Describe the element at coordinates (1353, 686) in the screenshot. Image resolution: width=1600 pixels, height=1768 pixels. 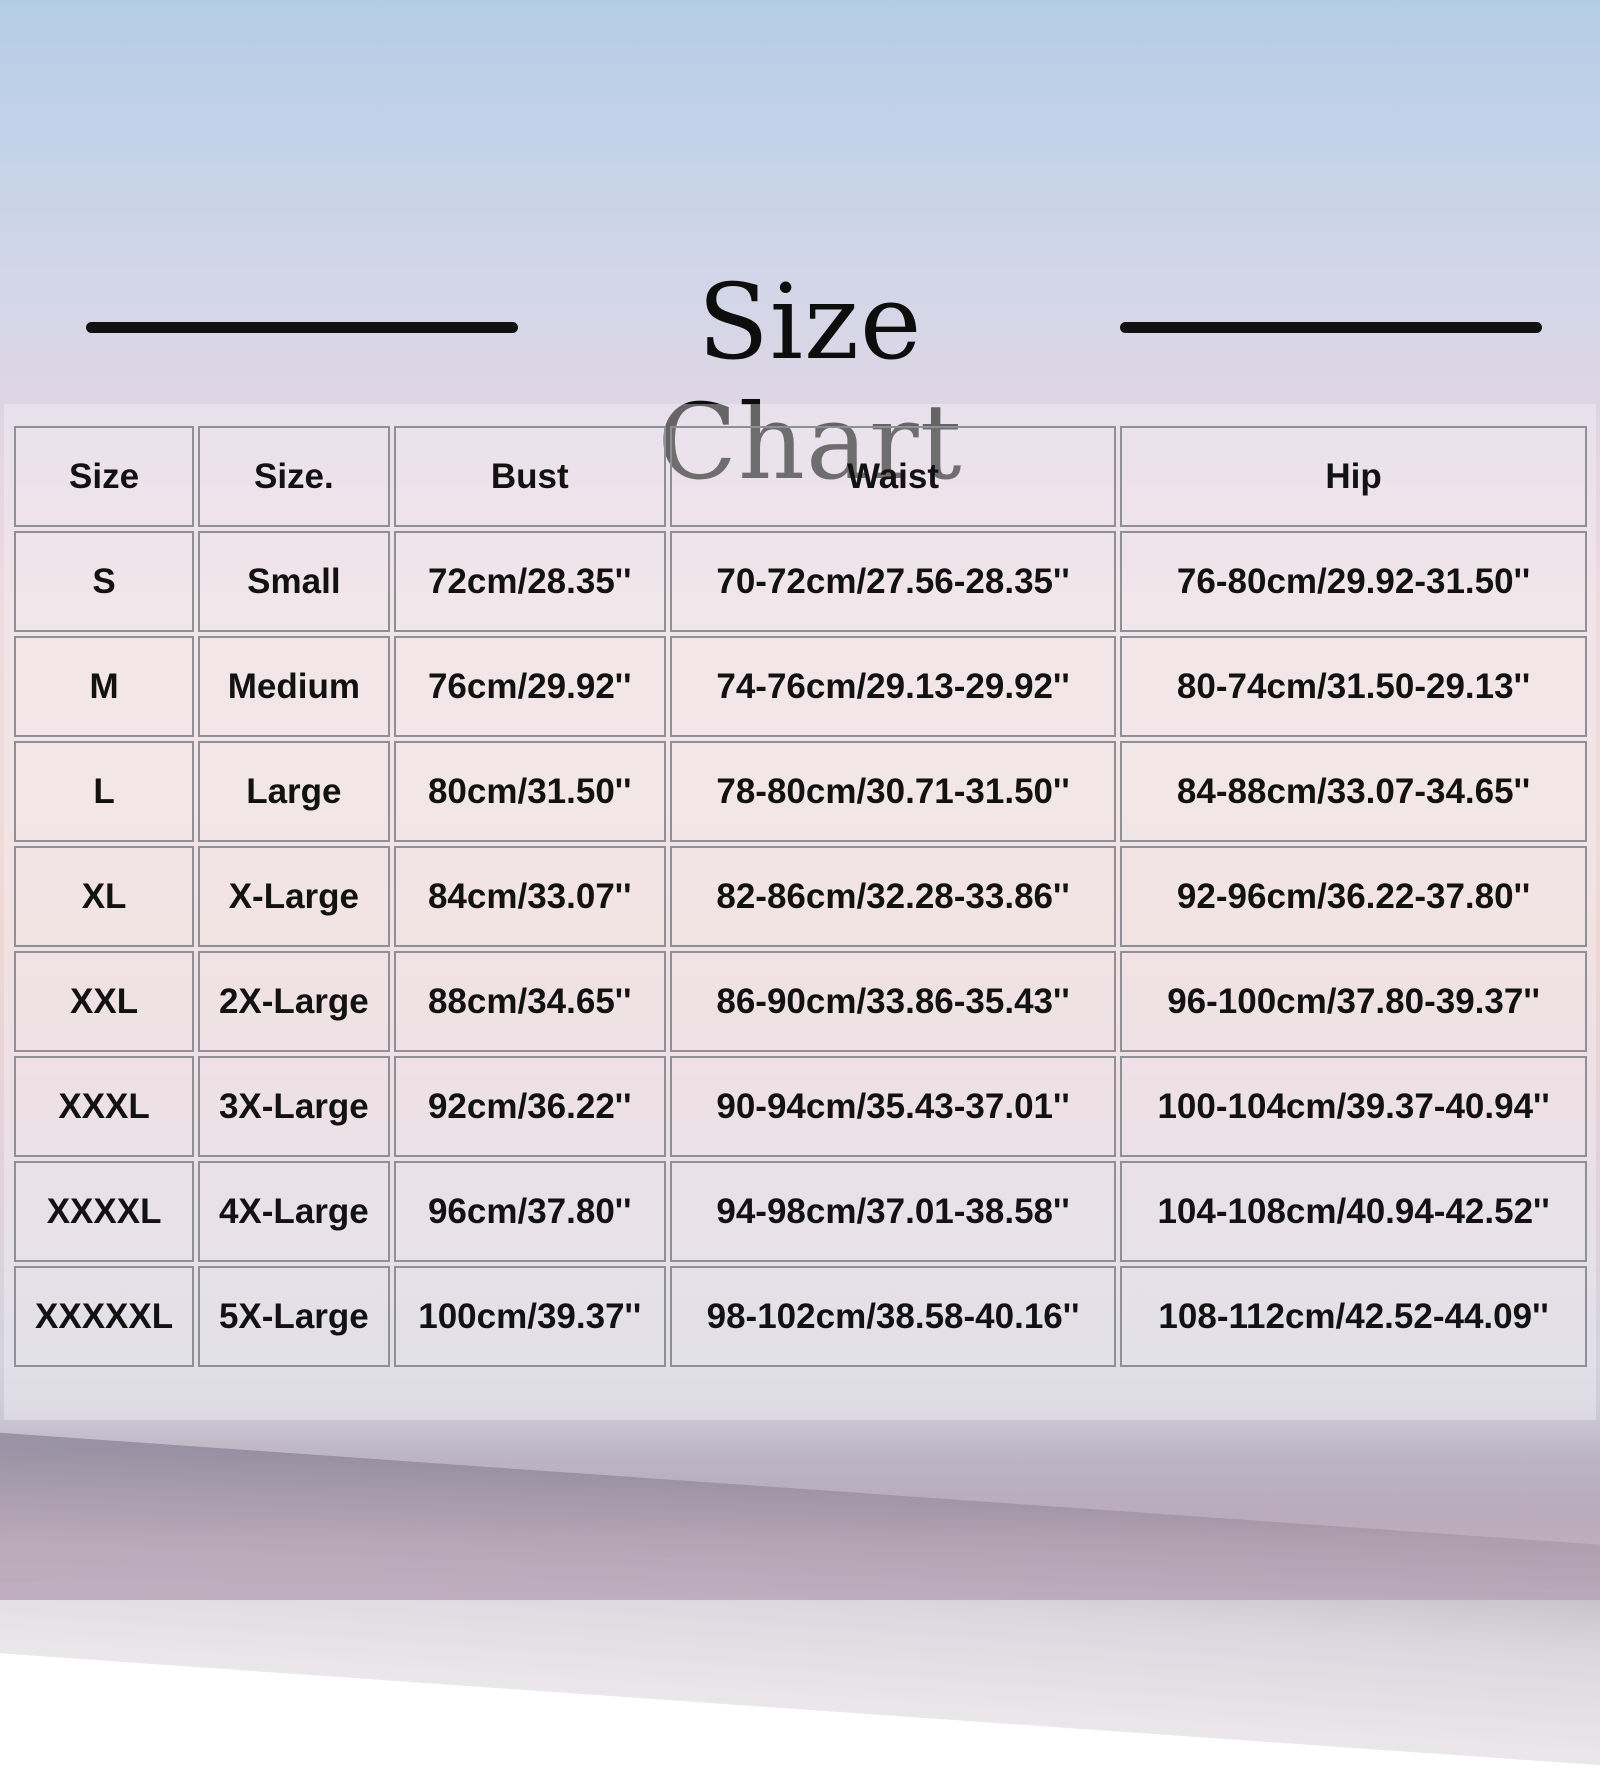
I see `cell-hip: 80-74cm/31.50-29.13''` at that location.